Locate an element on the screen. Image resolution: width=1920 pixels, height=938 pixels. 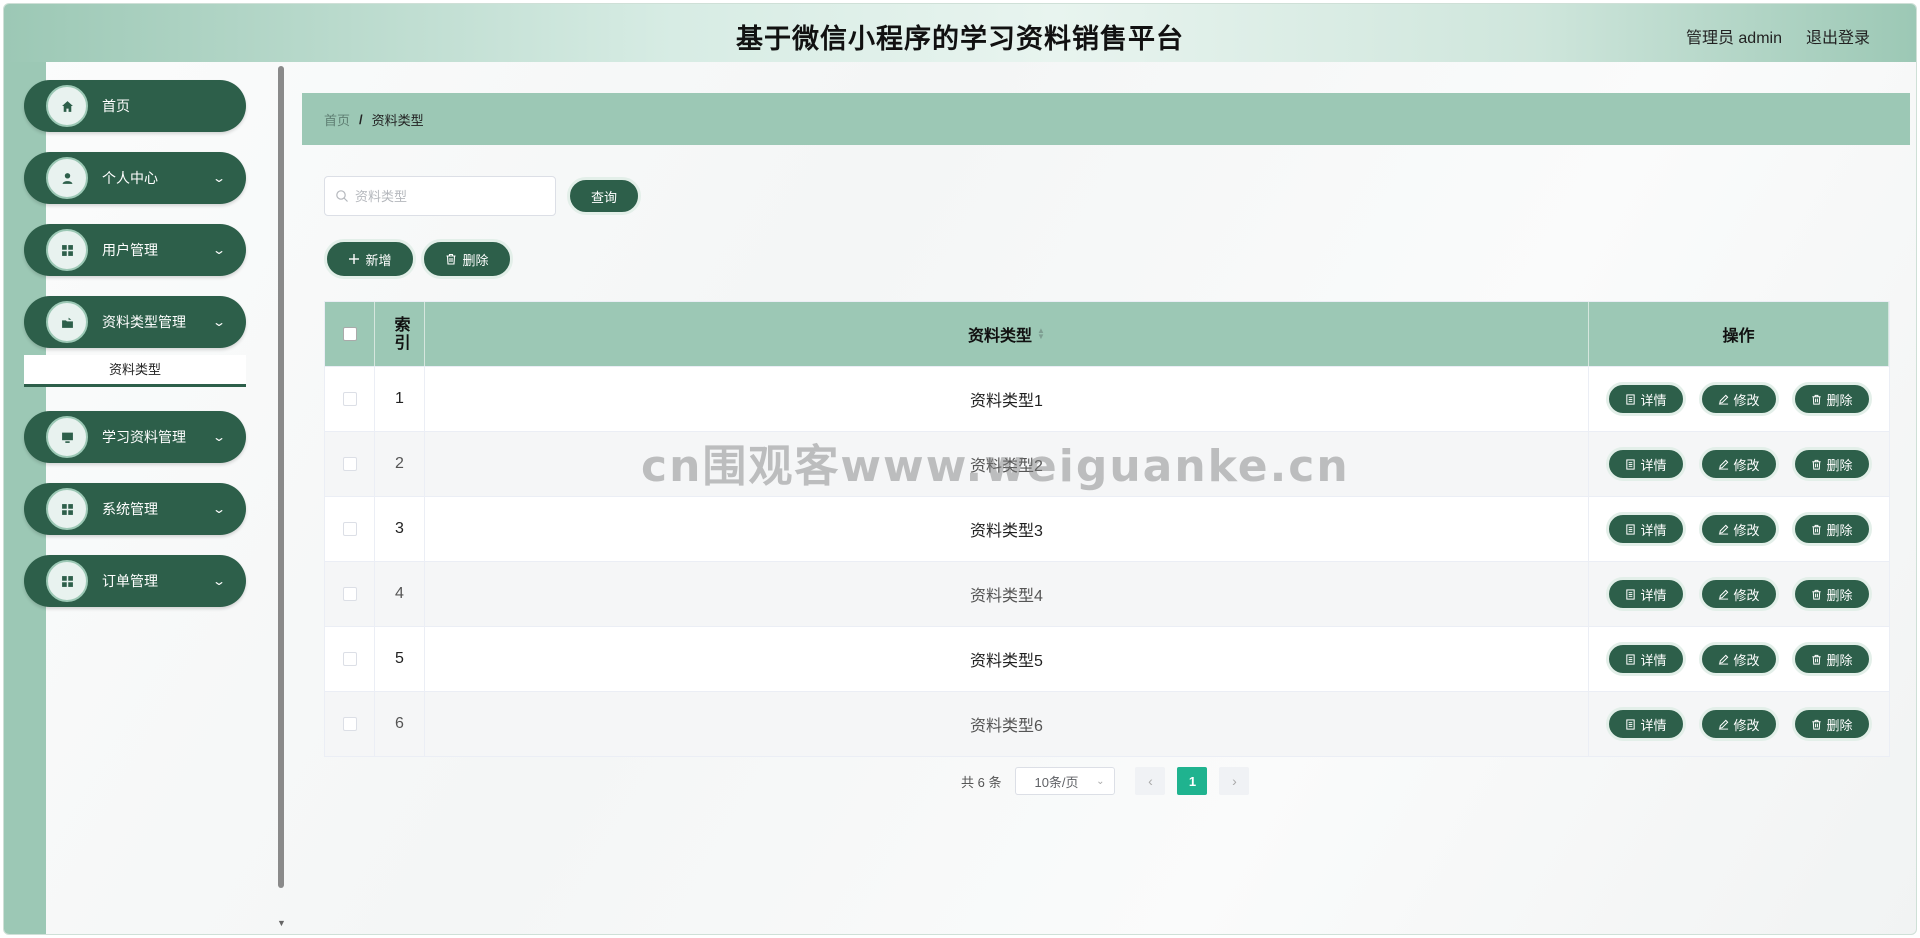
table-row: 3 资料类型3 详情 修改 删除 is located at coordinates (1107, 528).